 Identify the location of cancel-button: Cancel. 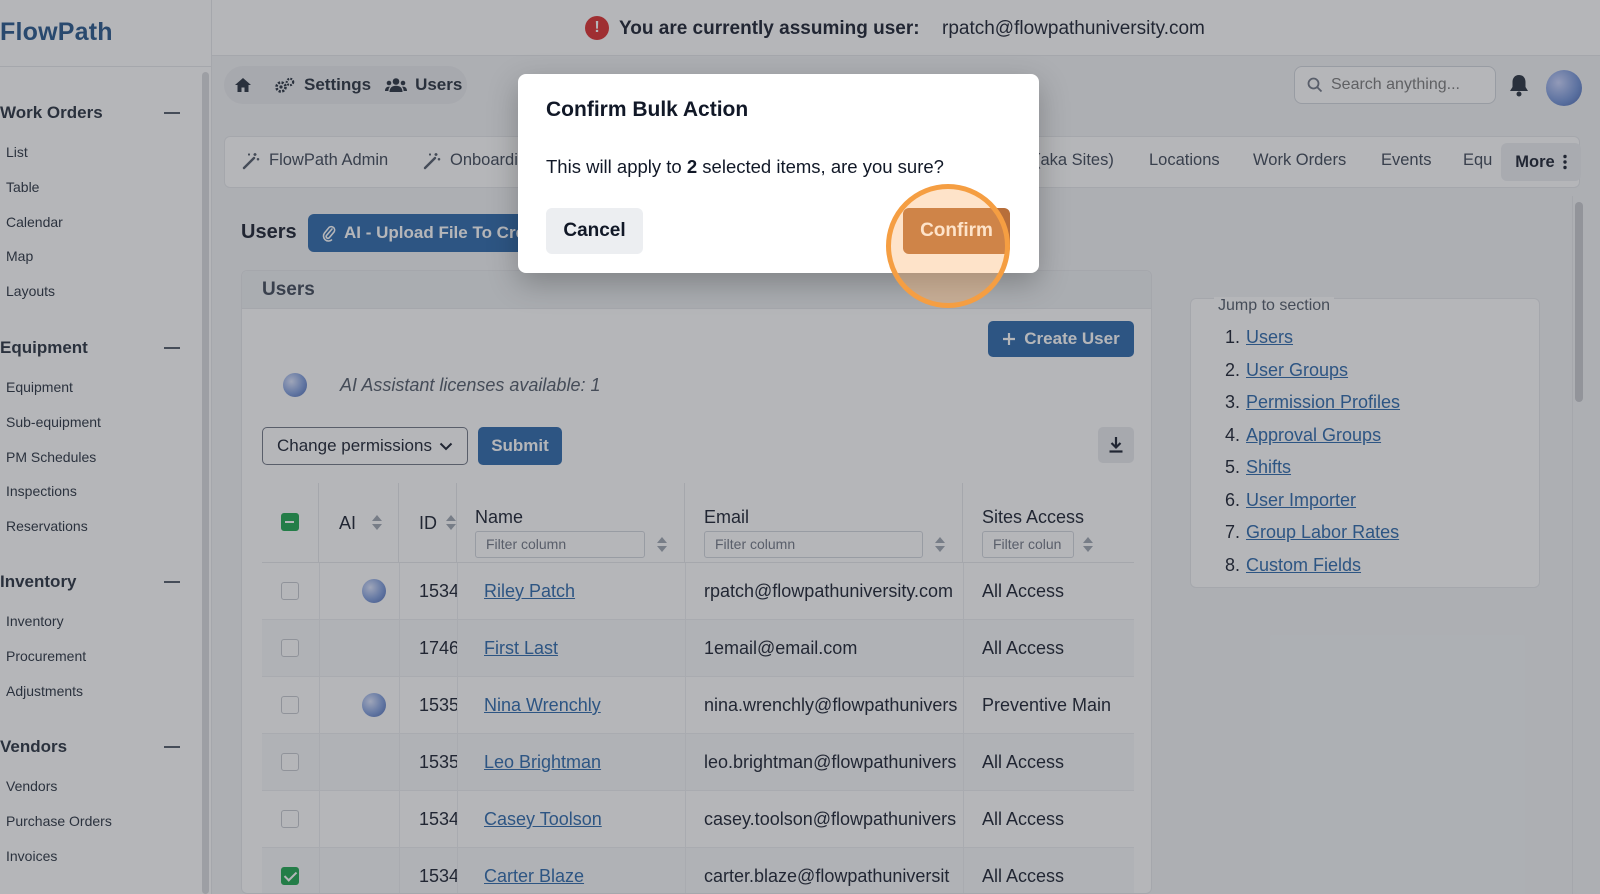
(594, 231).